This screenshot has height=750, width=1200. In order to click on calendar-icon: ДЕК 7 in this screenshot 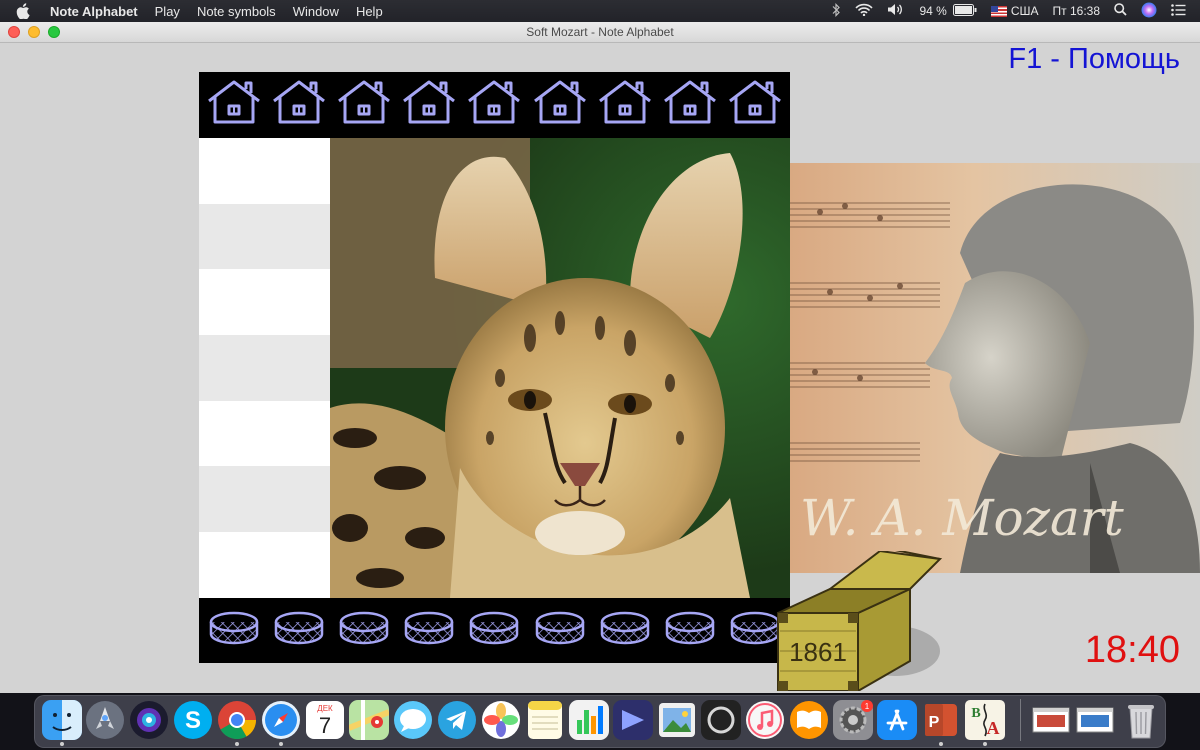, I will do `click(325, 720)`.